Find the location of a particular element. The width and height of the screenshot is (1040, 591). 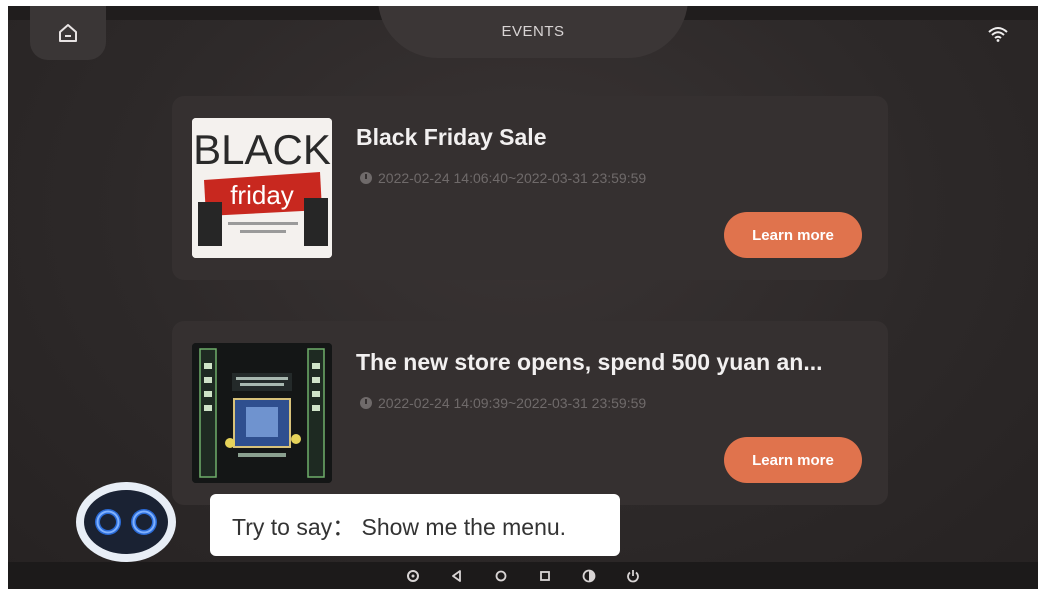

event-thumbnail-black-friday: BLACK friday is located at coordinates (262, 188).